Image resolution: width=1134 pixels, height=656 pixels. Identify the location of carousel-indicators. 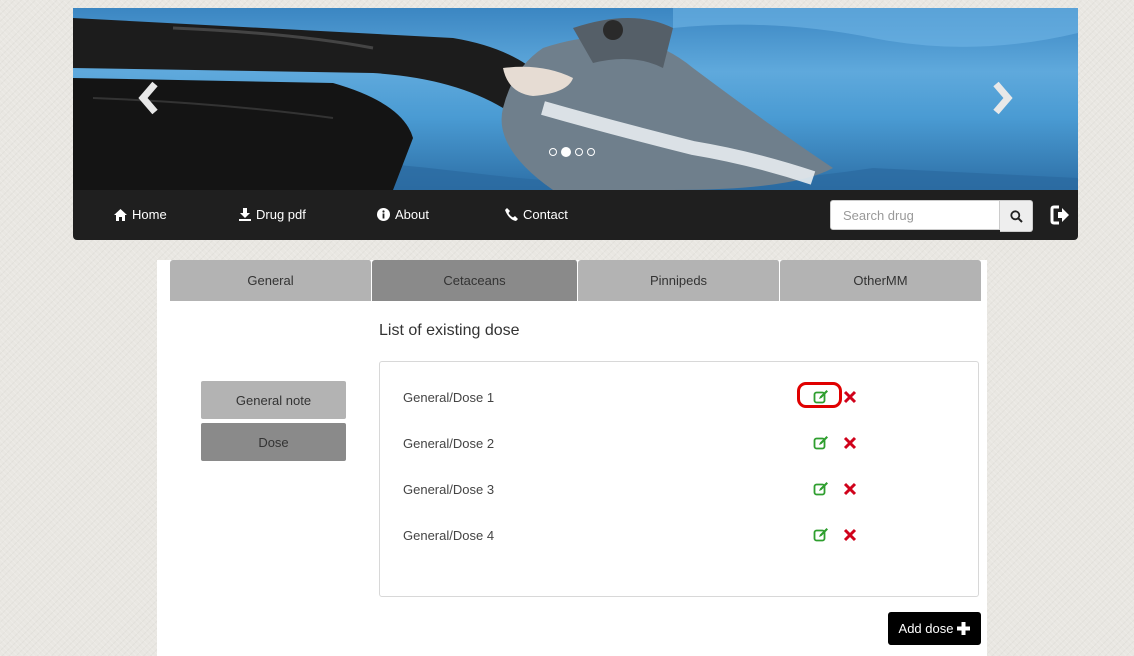
(572, 152).